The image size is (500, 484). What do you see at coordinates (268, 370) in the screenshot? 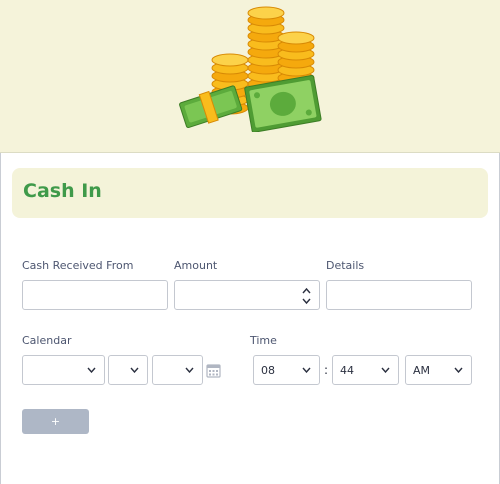
I see `time-hour-value: 08` at bounding box center [268, 370].